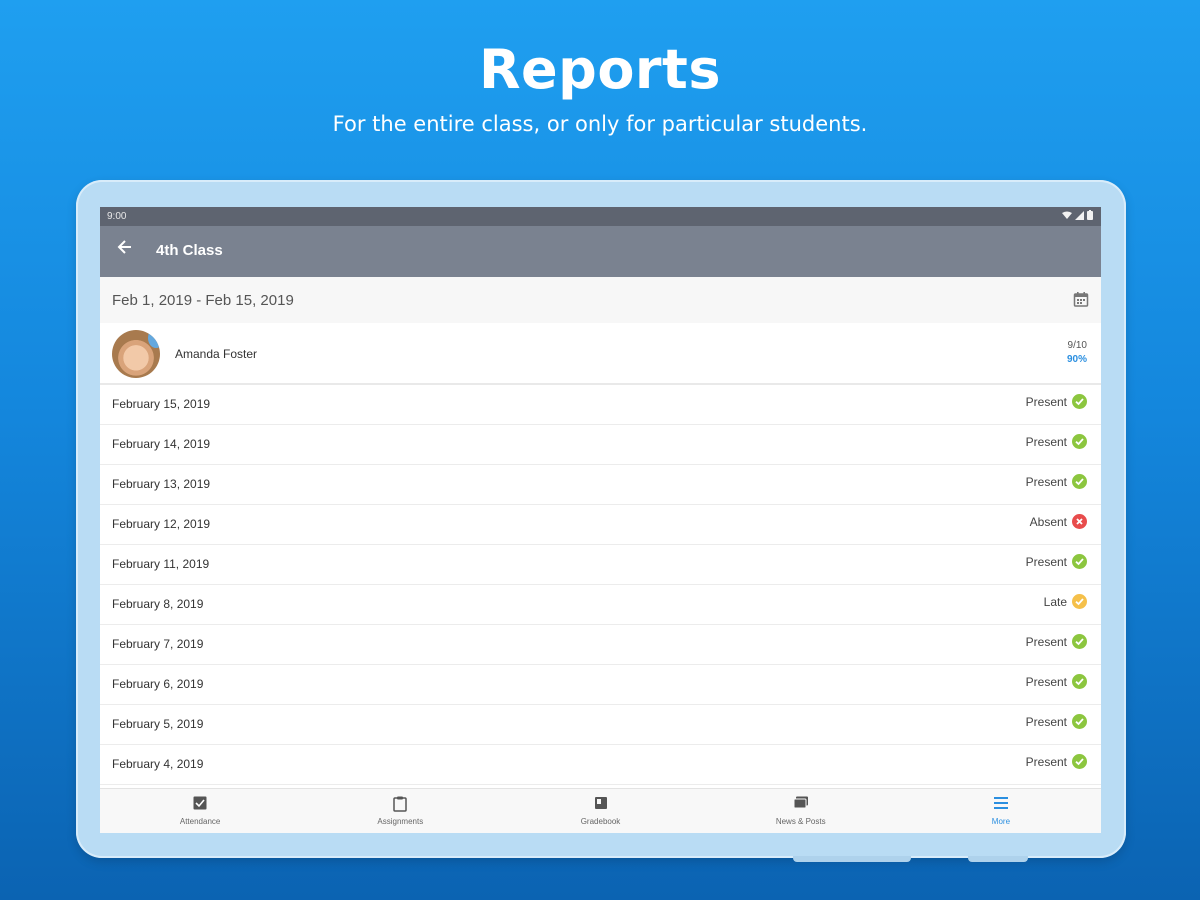 Image resolution: width=1200 pixels, height=900 pixels. Describe the element at coordinates (600, 485) in the screenshot. I see `attendance-row: February 13, 2019 Present` at that location.